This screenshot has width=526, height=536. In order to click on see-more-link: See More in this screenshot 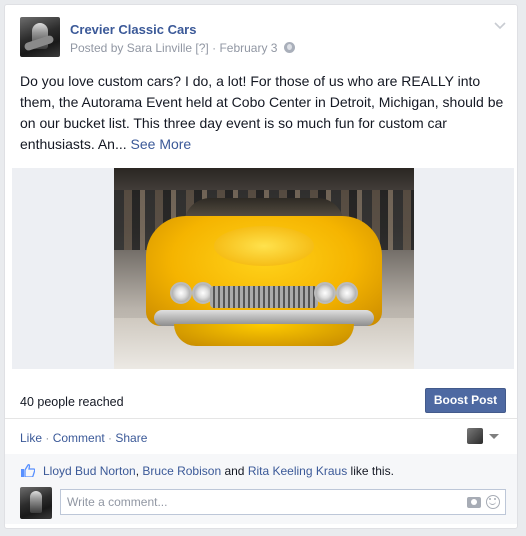, I will do `click(161, 144)`.